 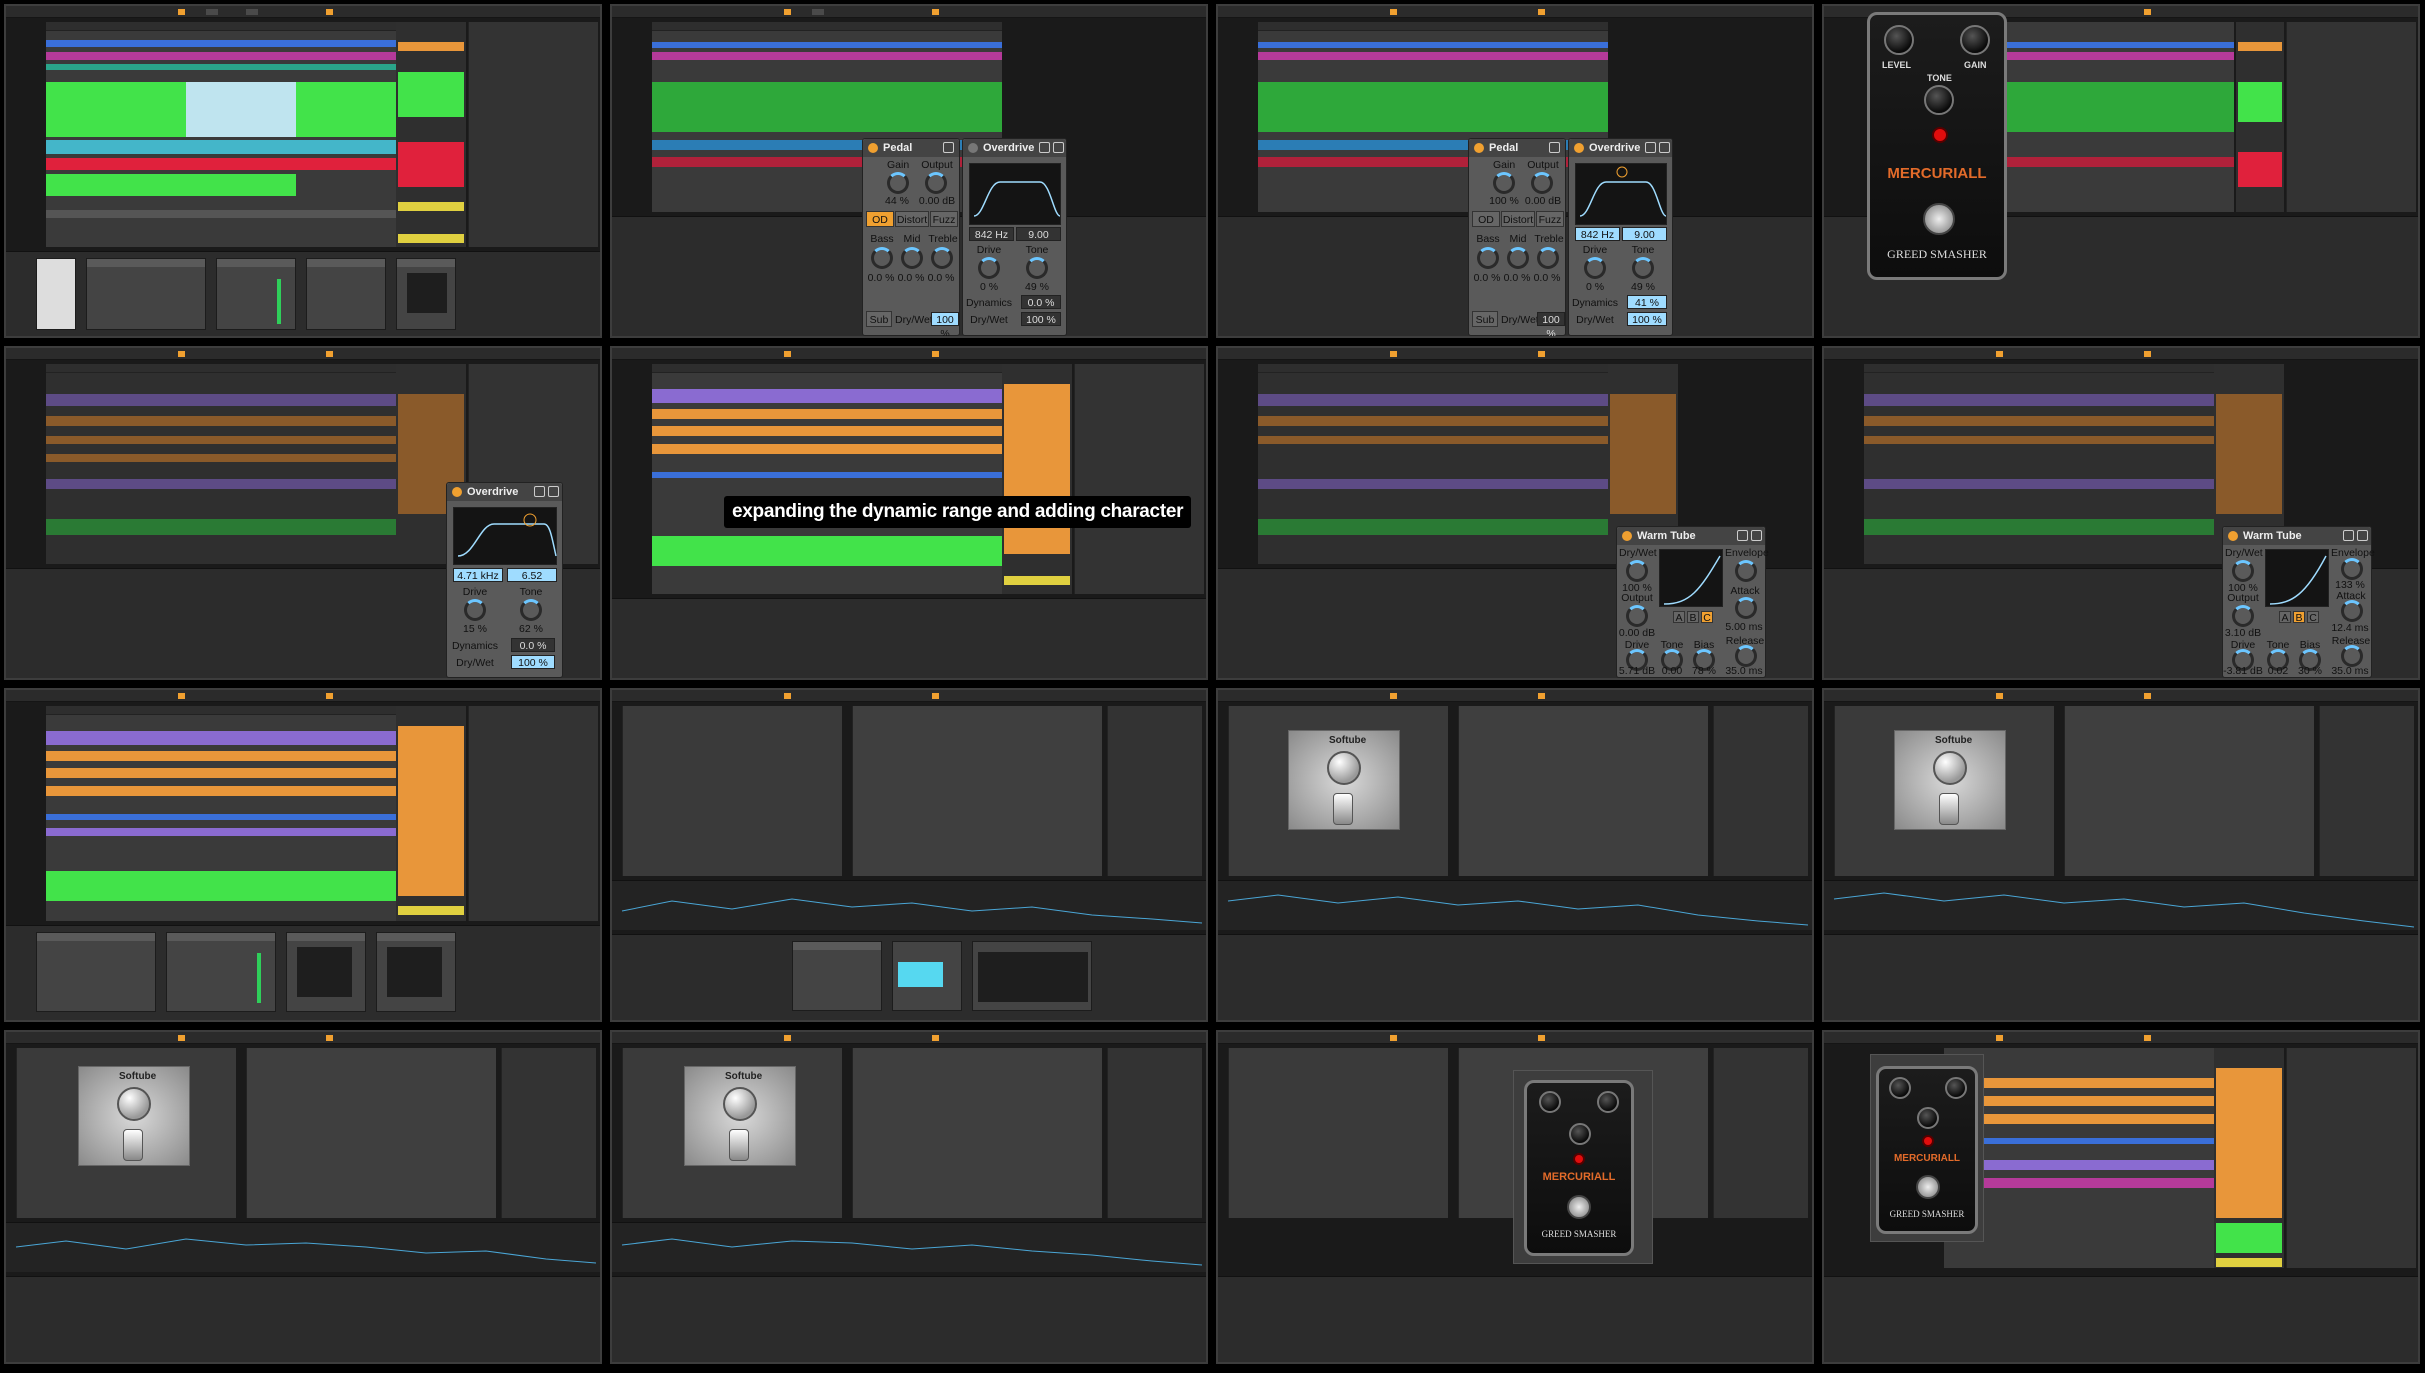 What do you see at coordinates (1548, 258) in the screenshot?
I see `treble-knob` at bounding box center [1548, 258].